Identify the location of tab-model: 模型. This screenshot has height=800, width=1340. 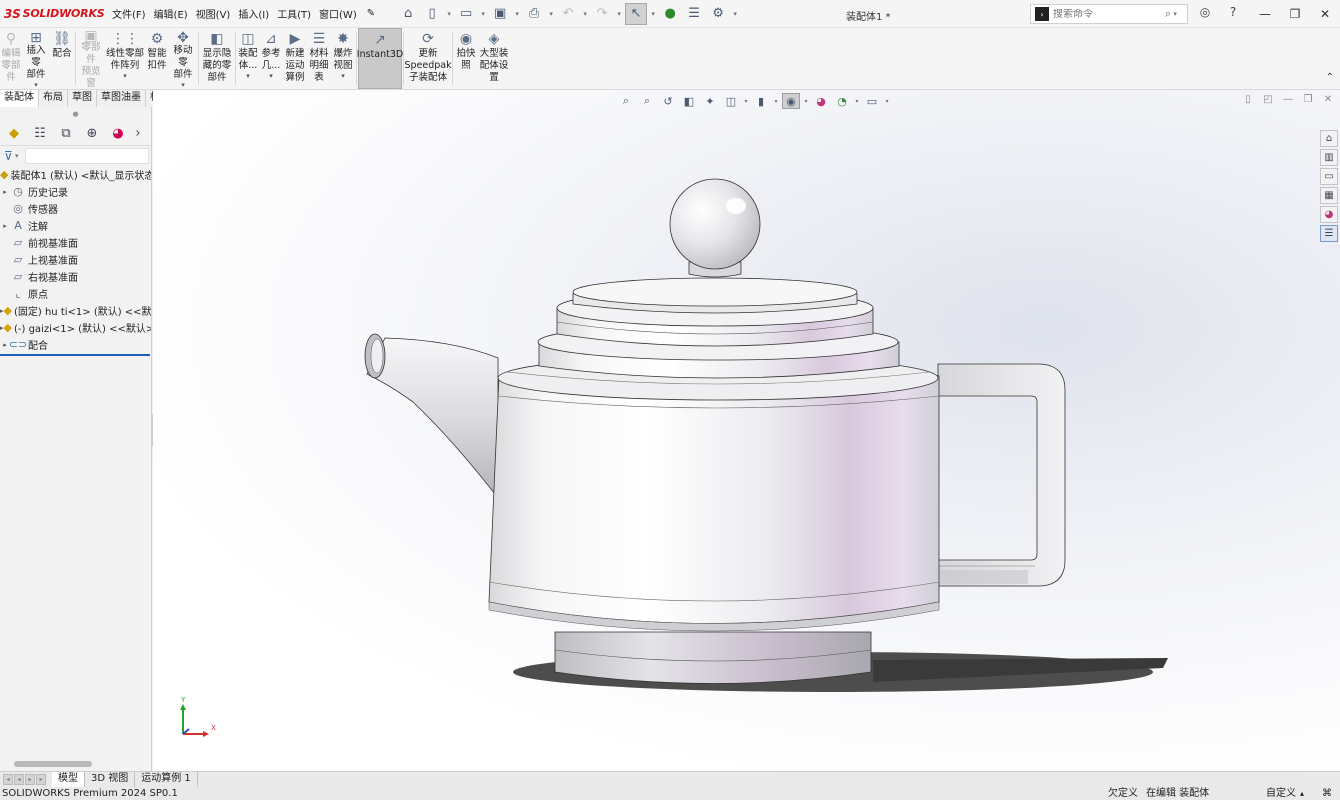
(68, 779).